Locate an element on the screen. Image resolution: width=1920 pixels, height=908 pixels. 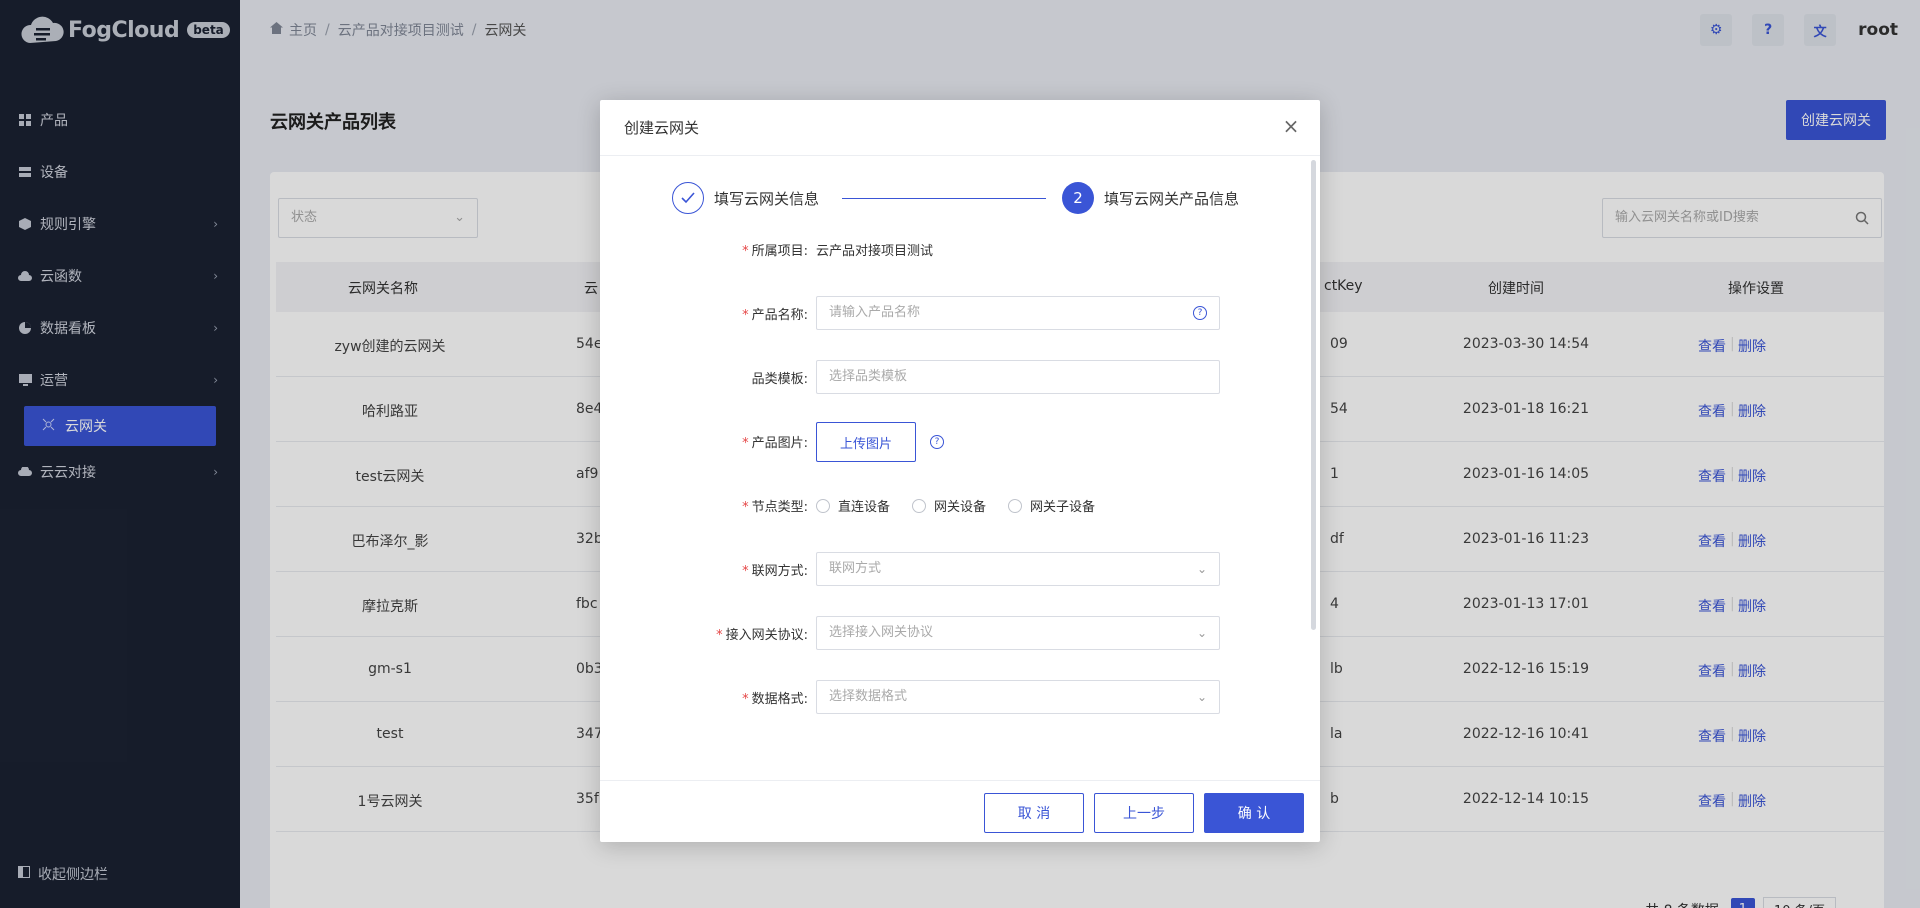
confirm-button: 确 认 is located at coordinates (1254, 813).